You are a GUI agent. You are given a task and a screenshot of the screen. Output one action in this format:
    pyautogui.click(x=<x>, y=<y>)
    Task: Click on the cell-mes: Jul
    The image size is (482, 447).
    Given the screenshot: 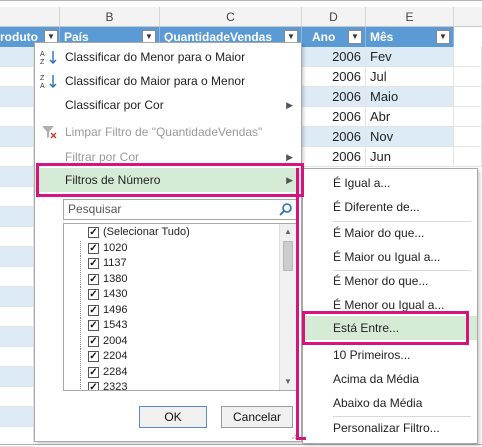 What is the action you would take?
    pyautogui.click(x=410, y=77)
    